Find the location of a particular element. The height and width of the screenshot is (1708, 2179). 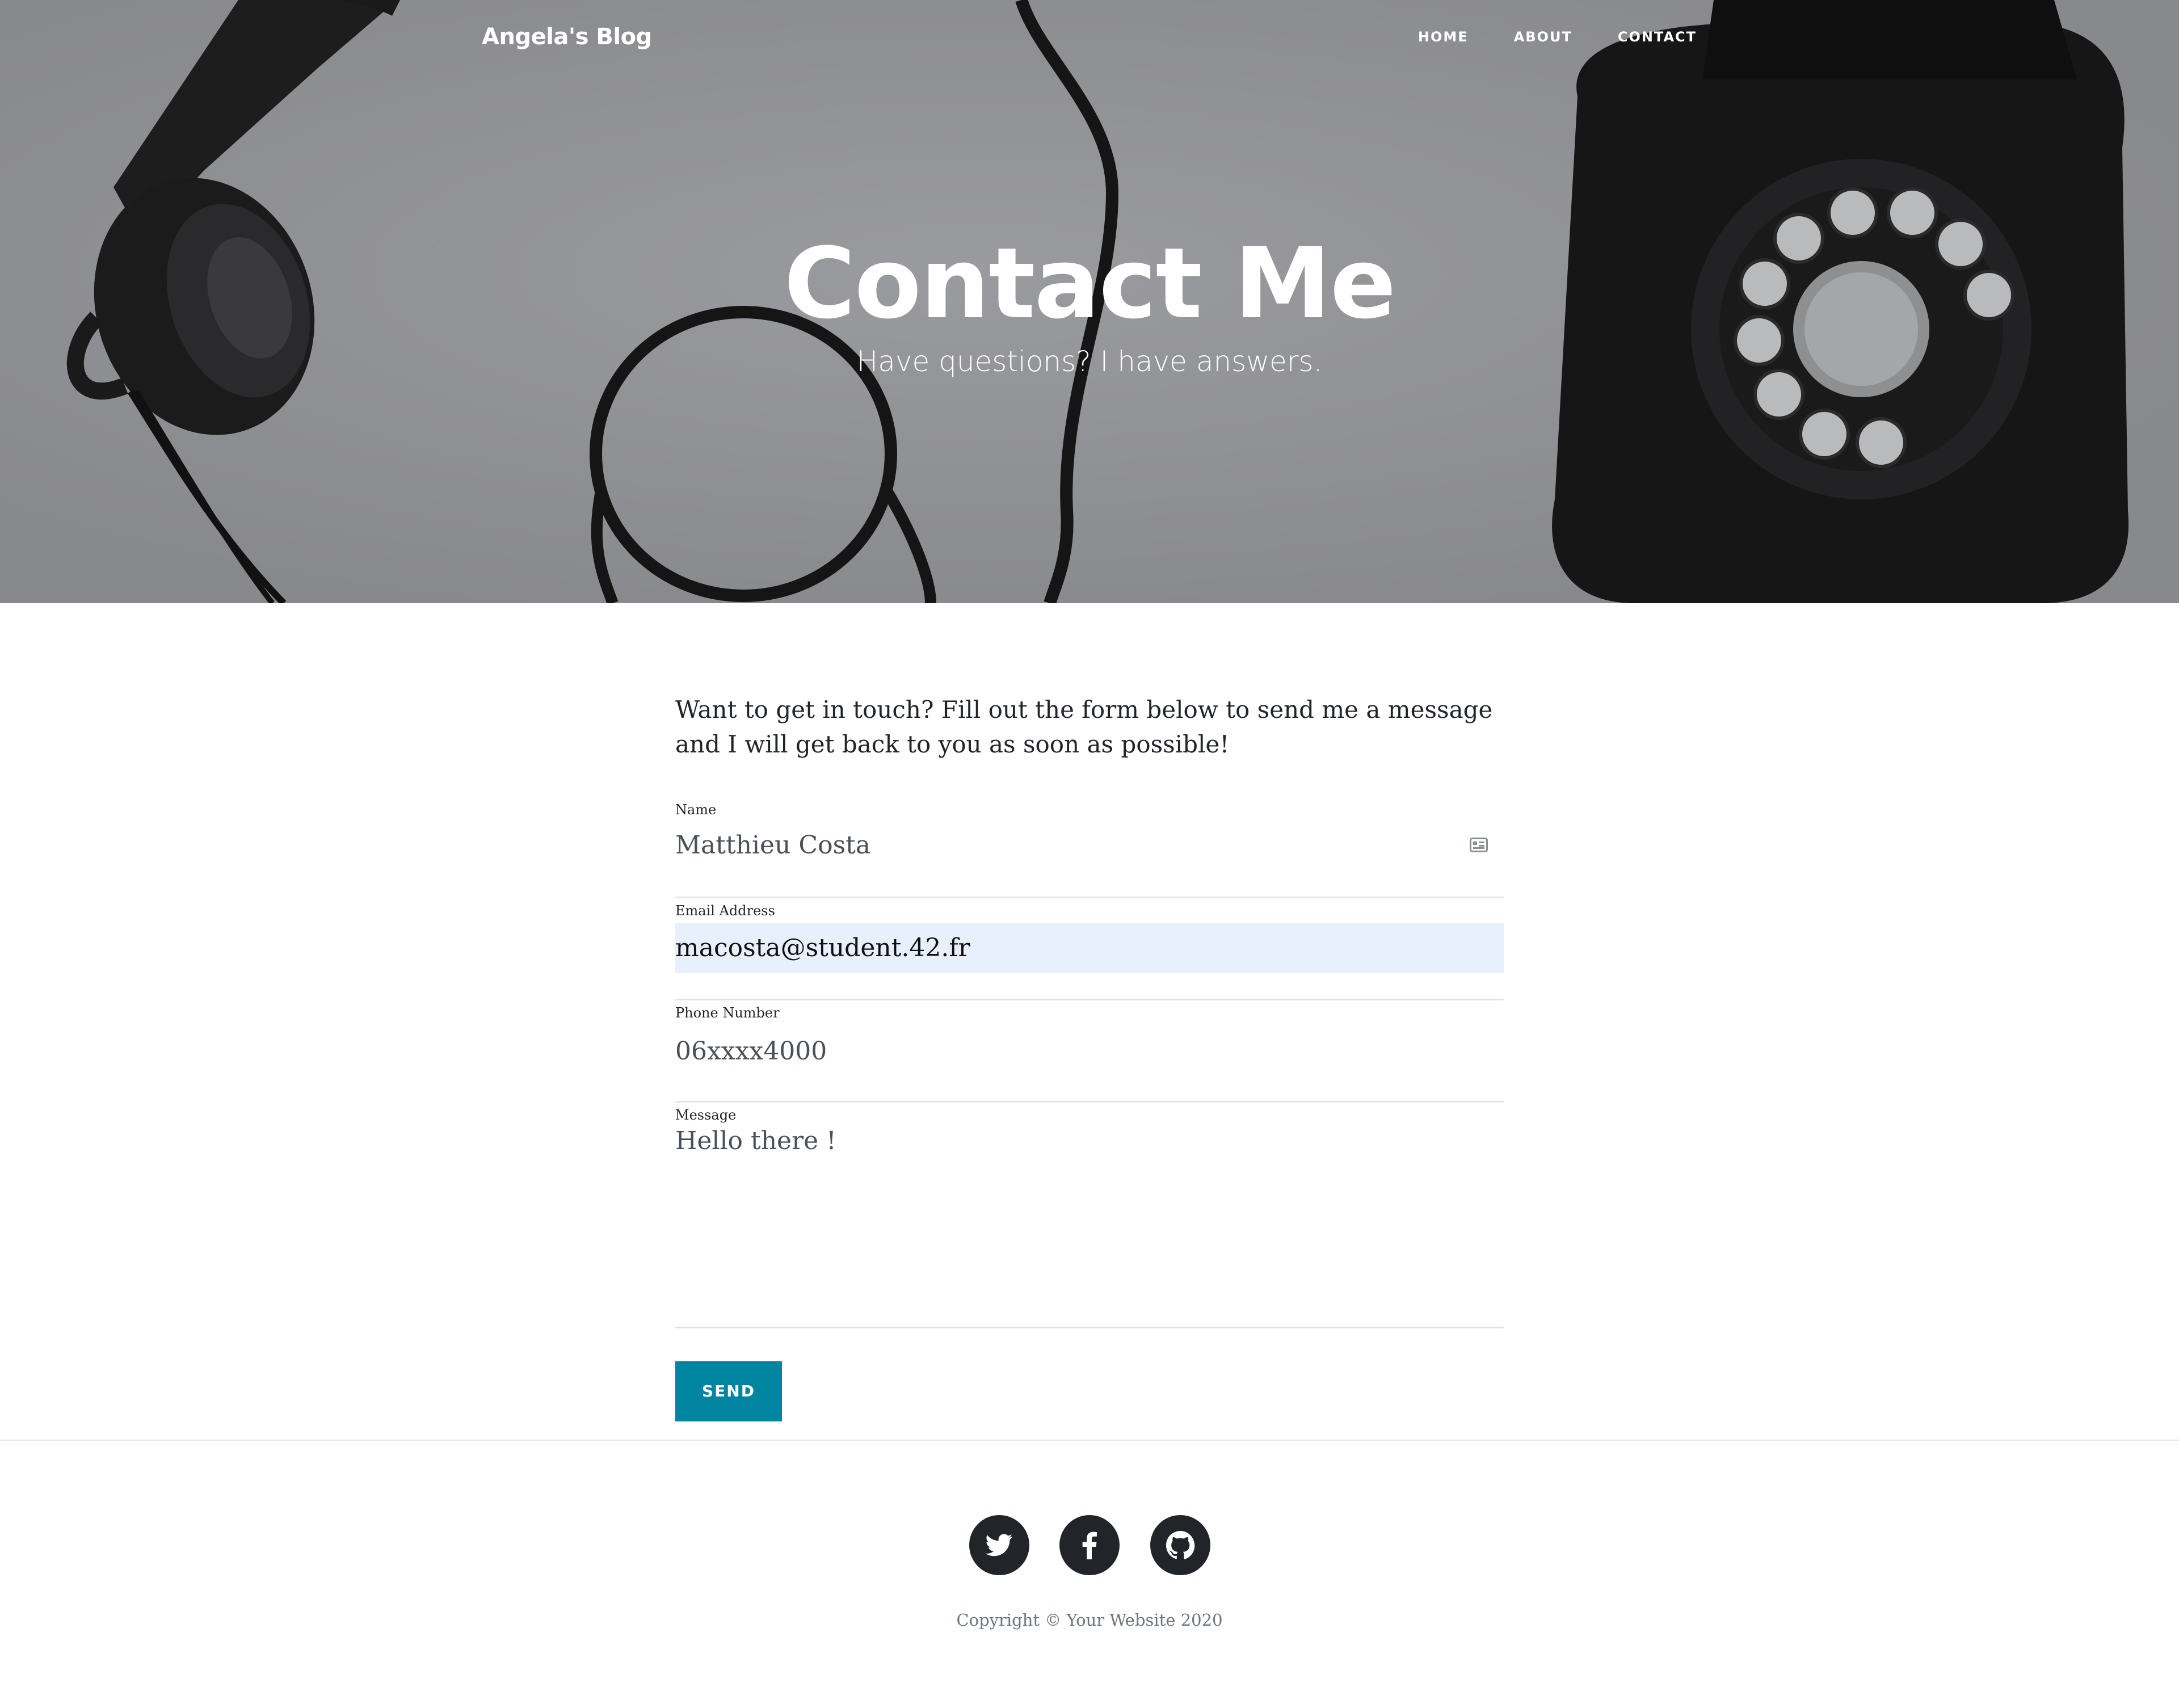

send-button: SEND is located at coordinates (728, 1391).